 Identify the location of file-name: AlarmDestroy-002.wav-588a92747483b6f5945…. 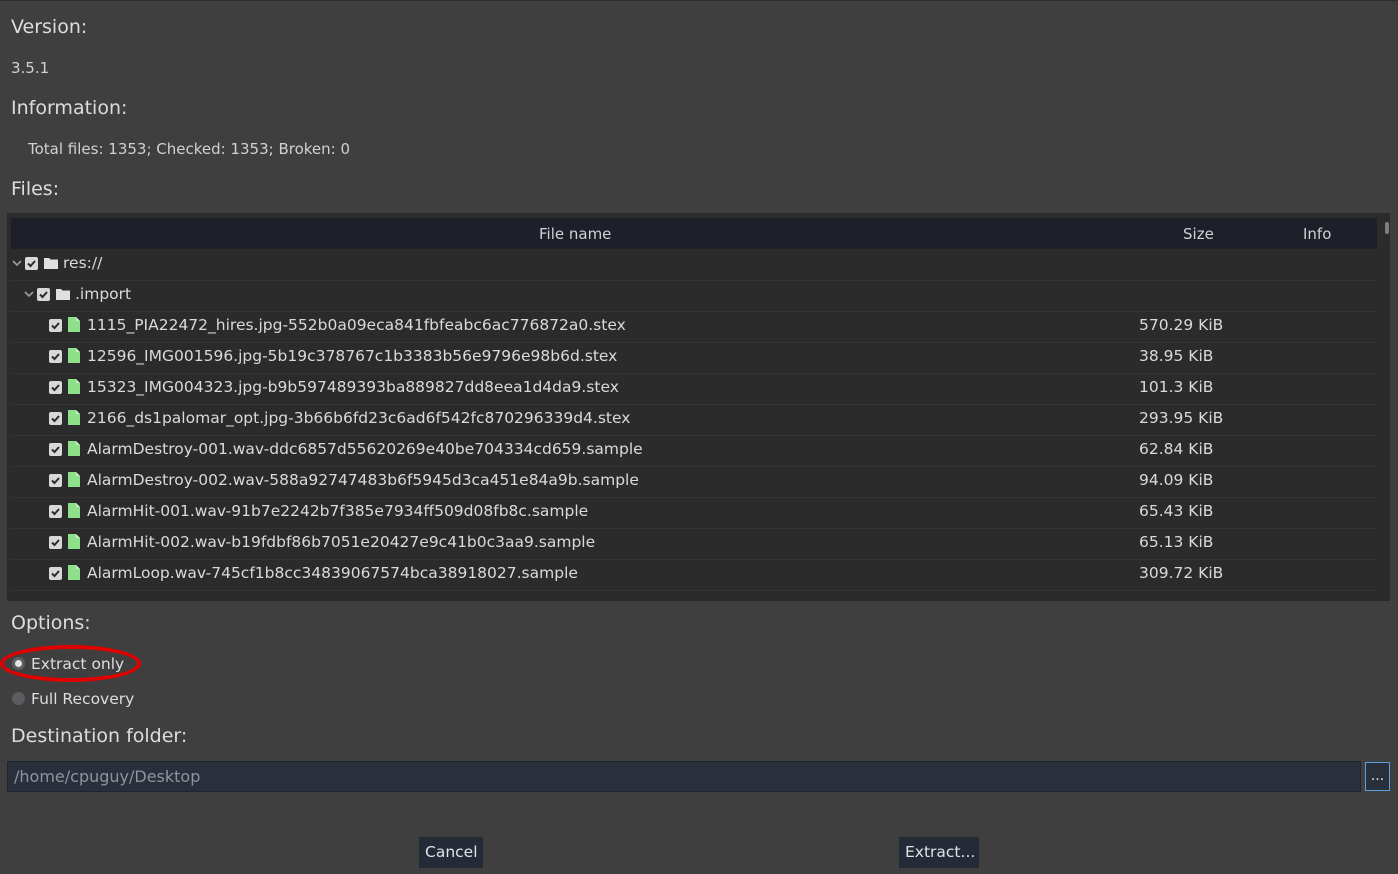
(363, 480).